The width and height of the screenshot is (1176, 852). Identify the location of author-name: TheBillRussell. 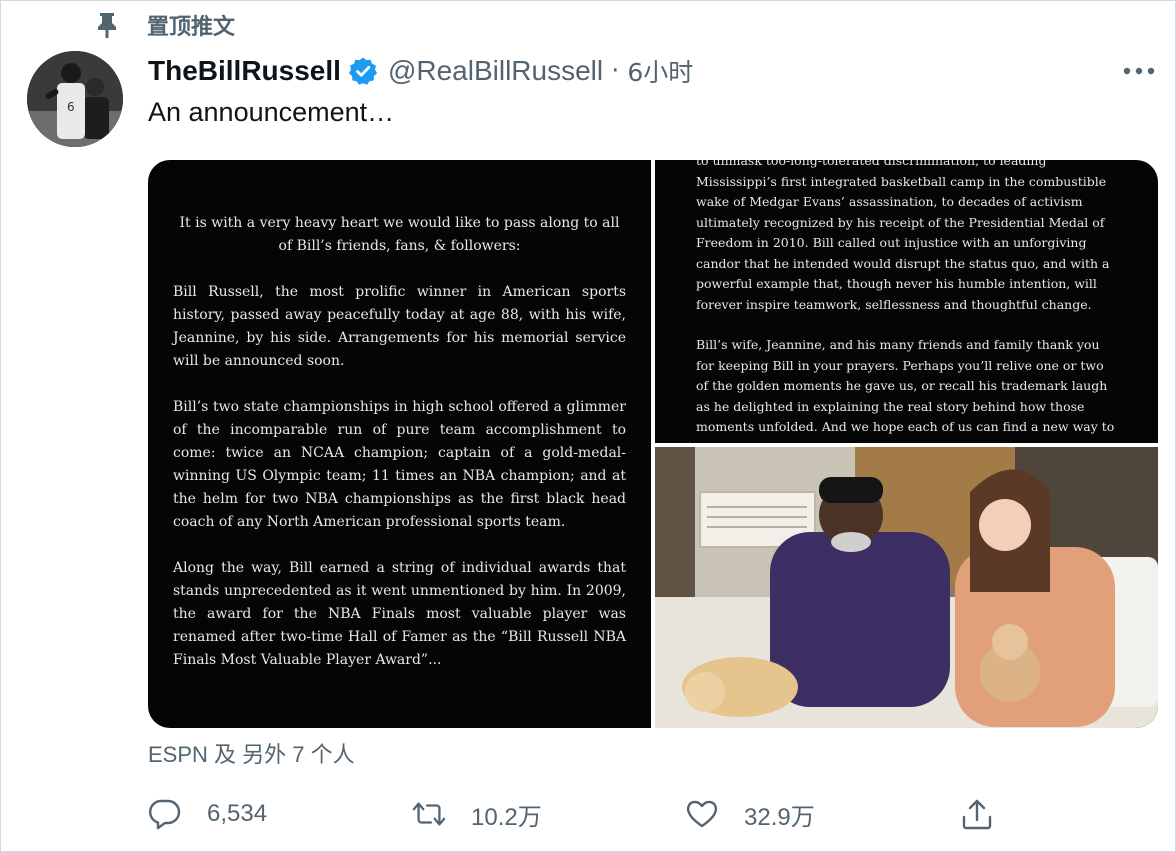
(244, 71).